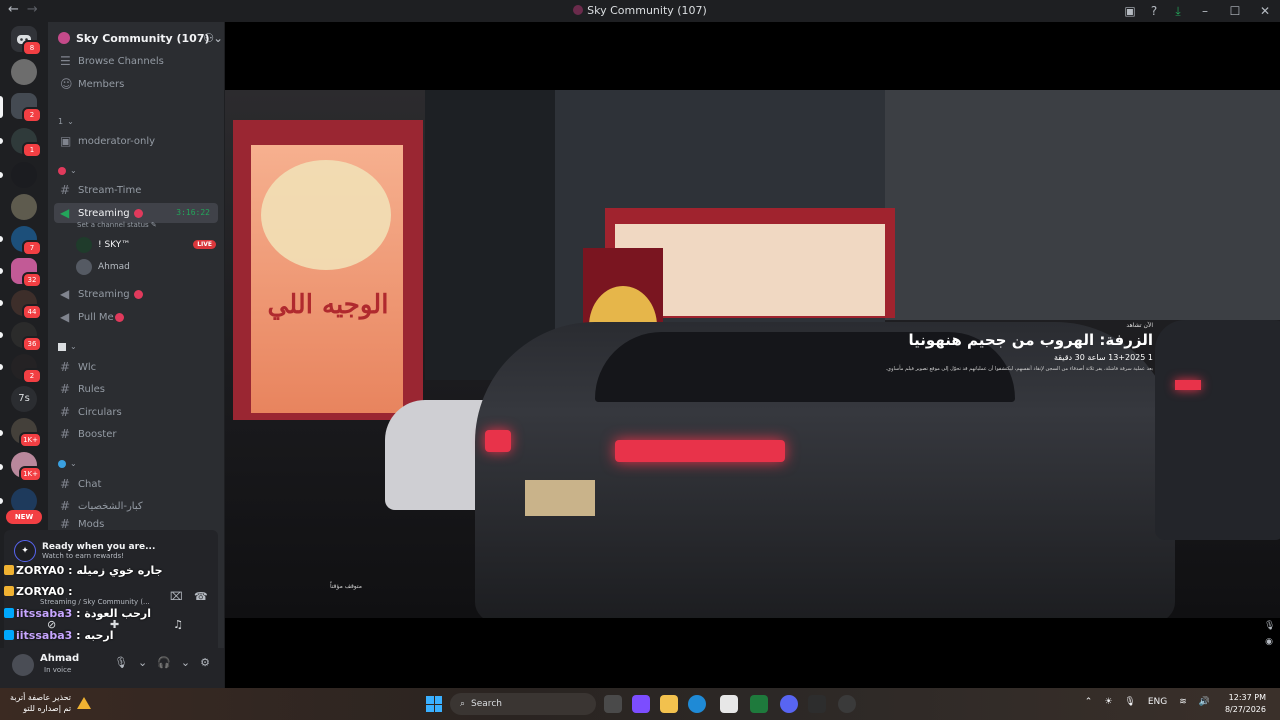  I want to click on channel-circulars: # Circulars, so click(136, 412).